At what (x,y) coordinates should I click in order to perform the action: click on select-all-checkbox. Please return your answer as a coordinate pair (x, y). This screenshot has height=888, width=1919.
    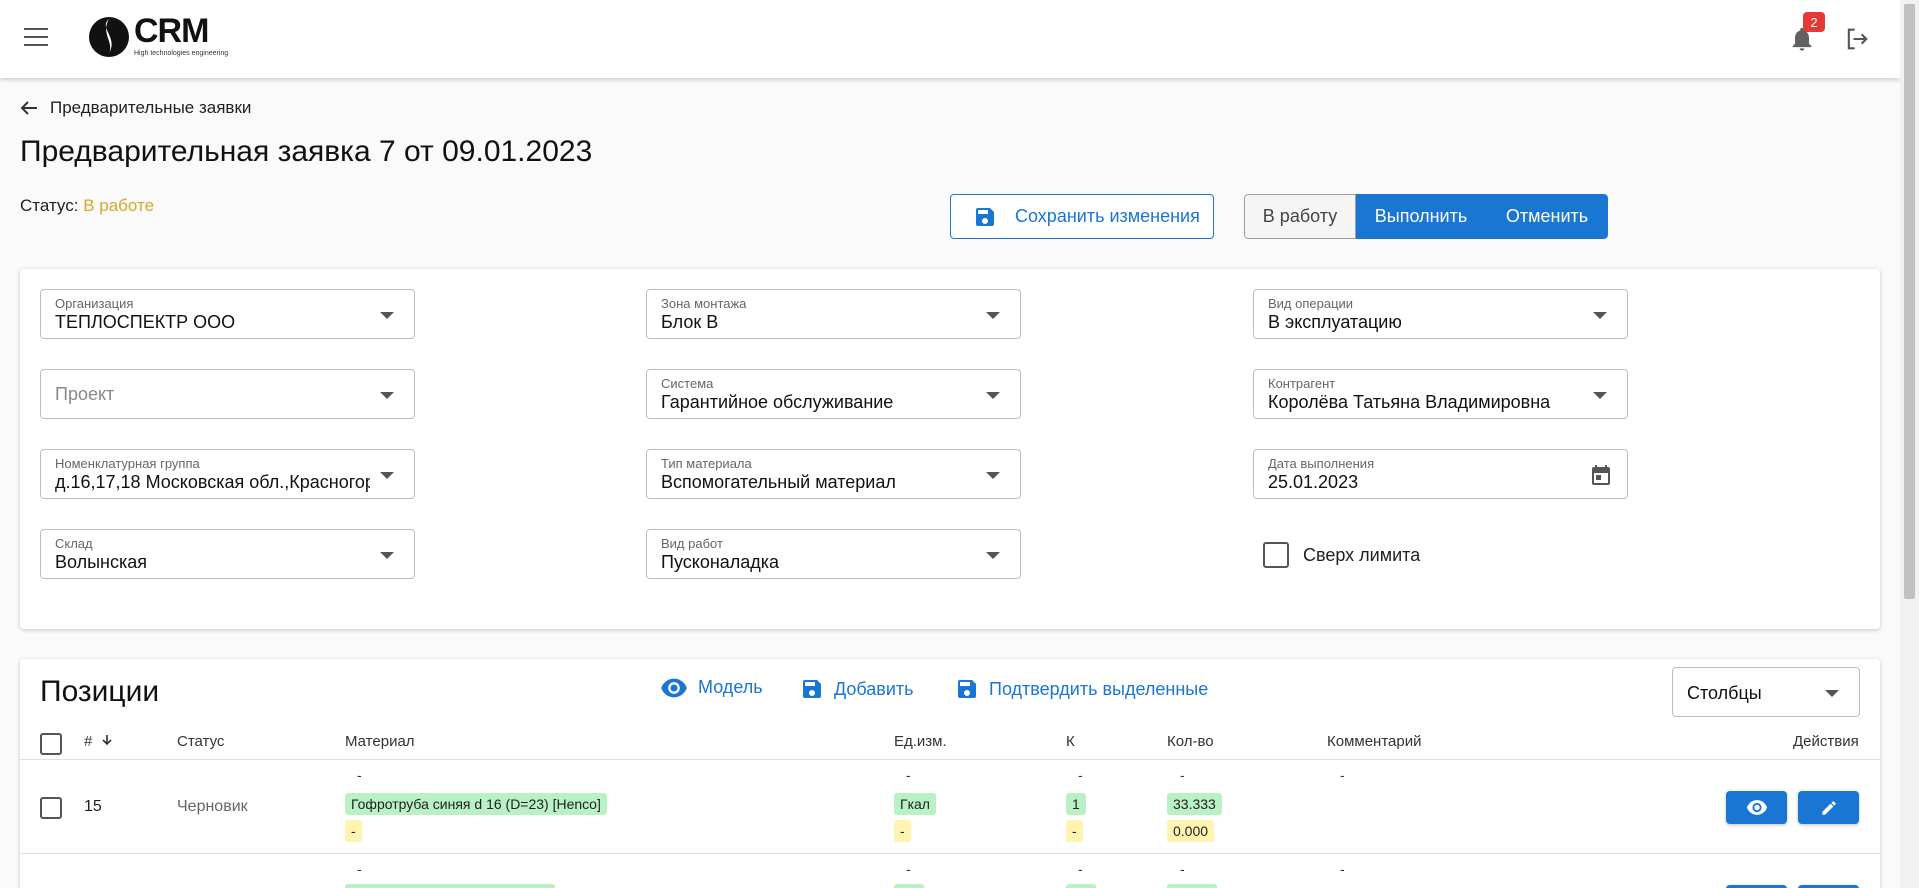
    Looking at the image, I should click on (51, 744).